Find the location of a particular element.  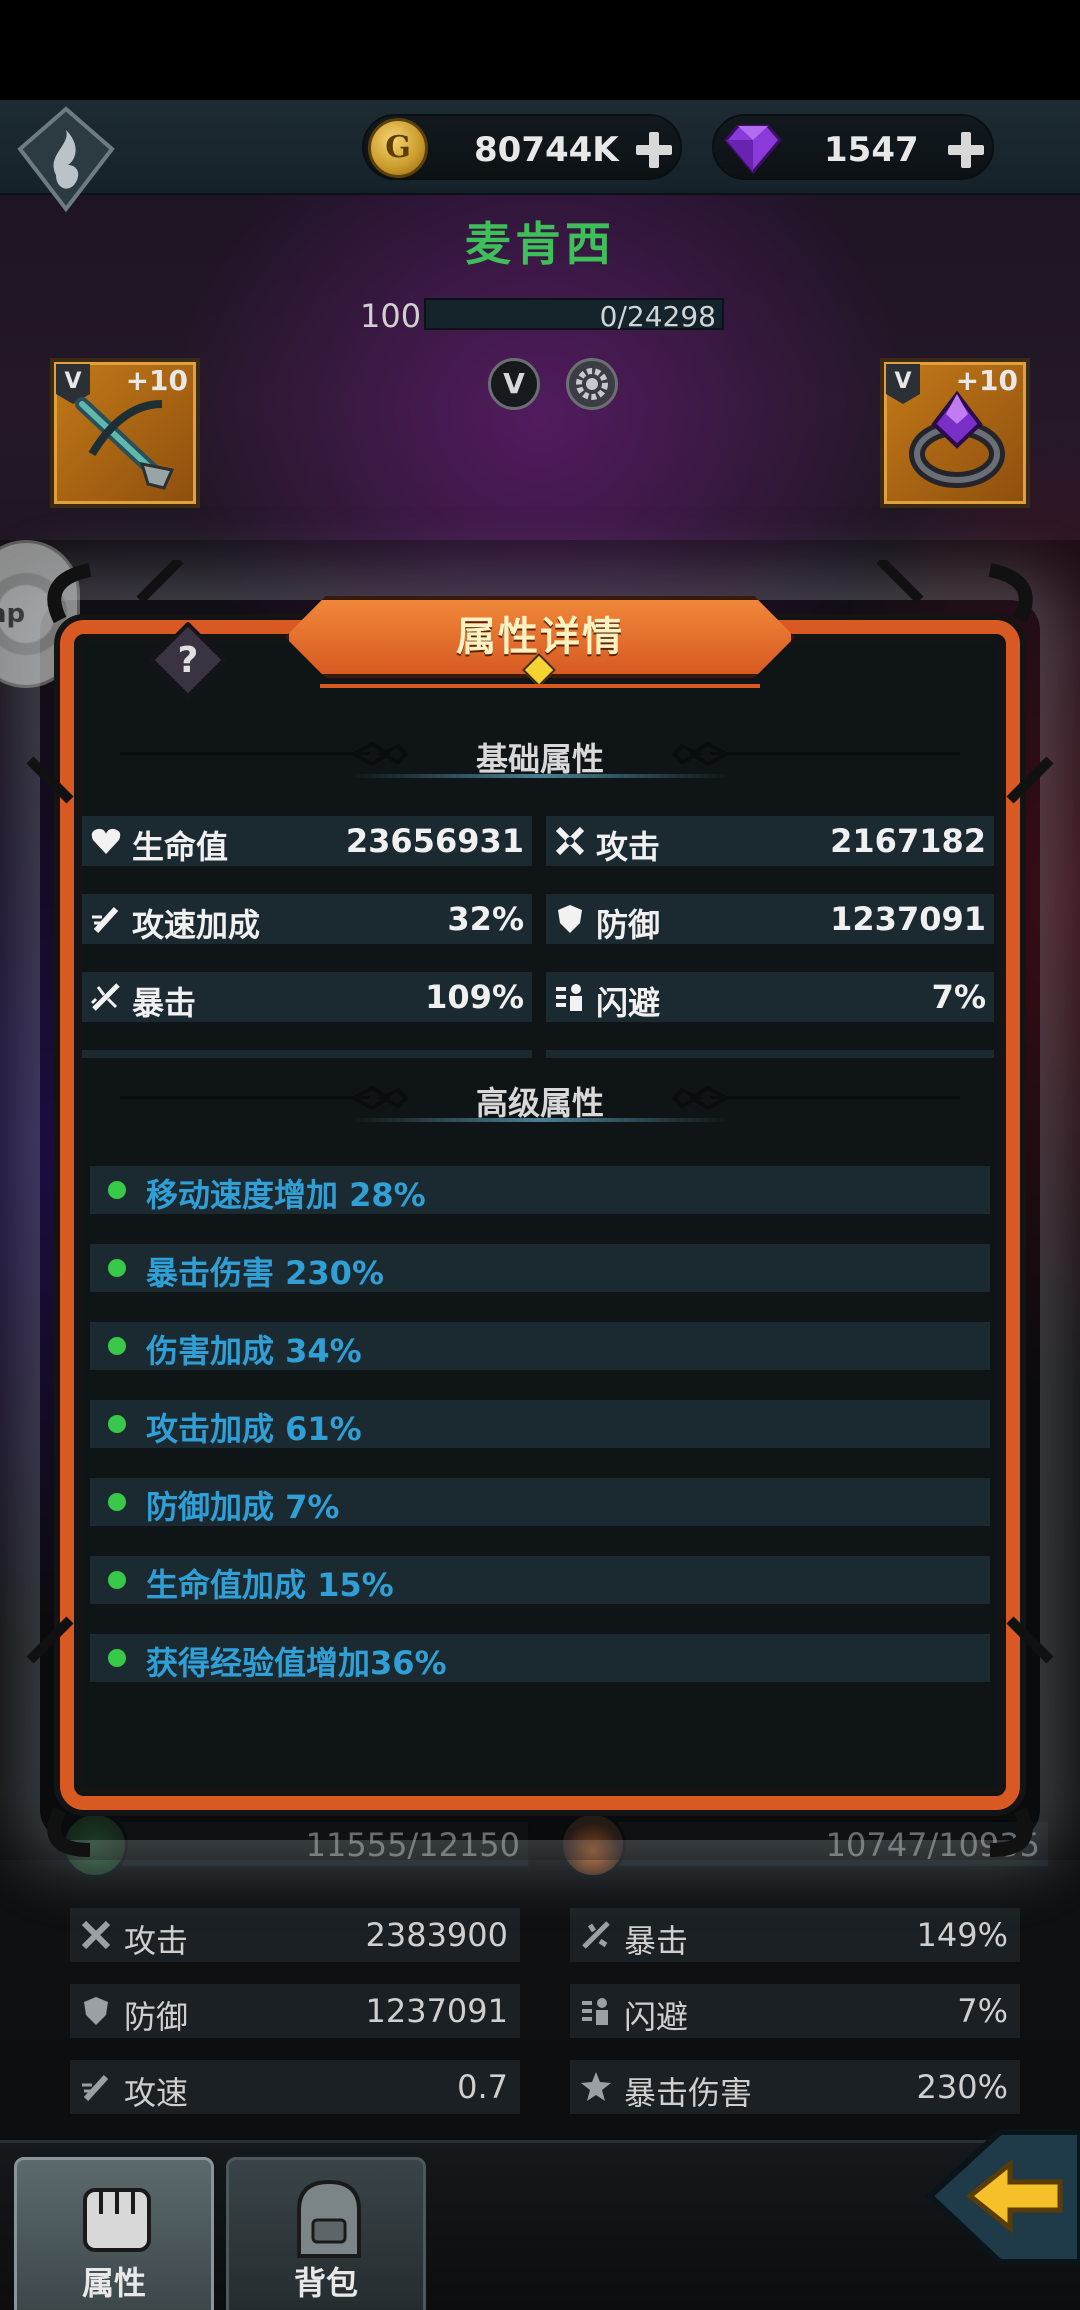

gold-counter: G 80744K is located at coordinates (522, 147).